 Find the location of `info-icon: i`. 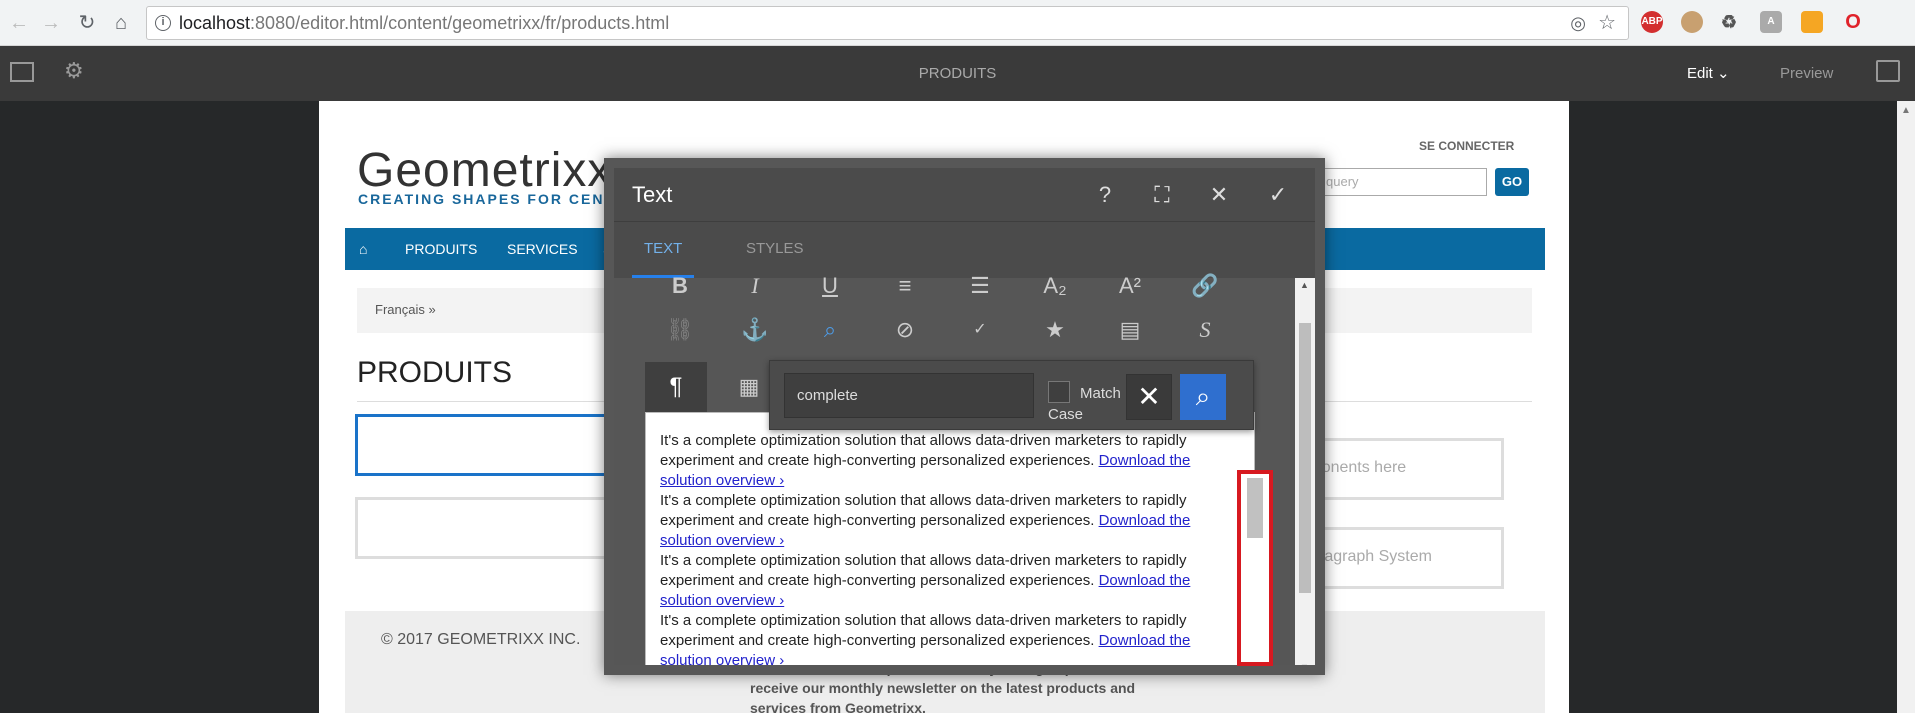

info-icon: i is located at coordinates (163, 23).